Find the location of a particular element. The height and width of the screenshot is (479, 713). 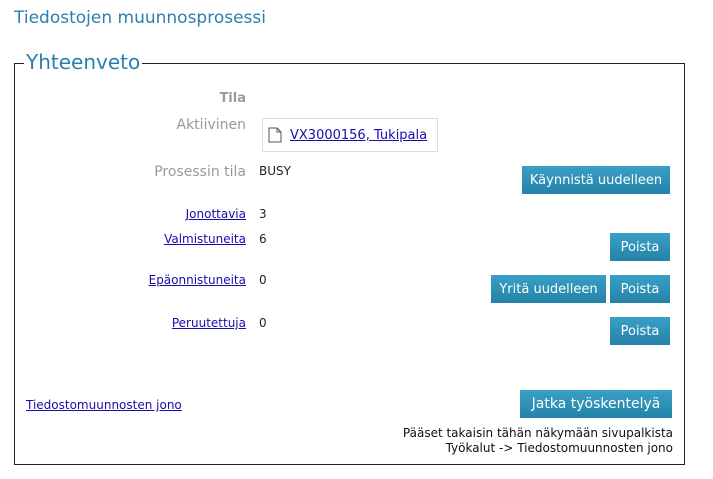

process-state-value: BUSY is located at coordinates (275, 171).